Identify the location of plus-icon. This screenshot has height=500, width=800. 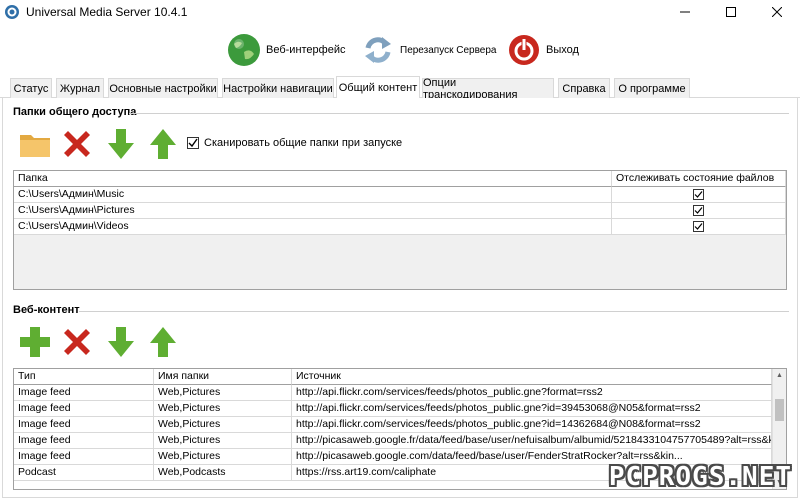
(35, 342).